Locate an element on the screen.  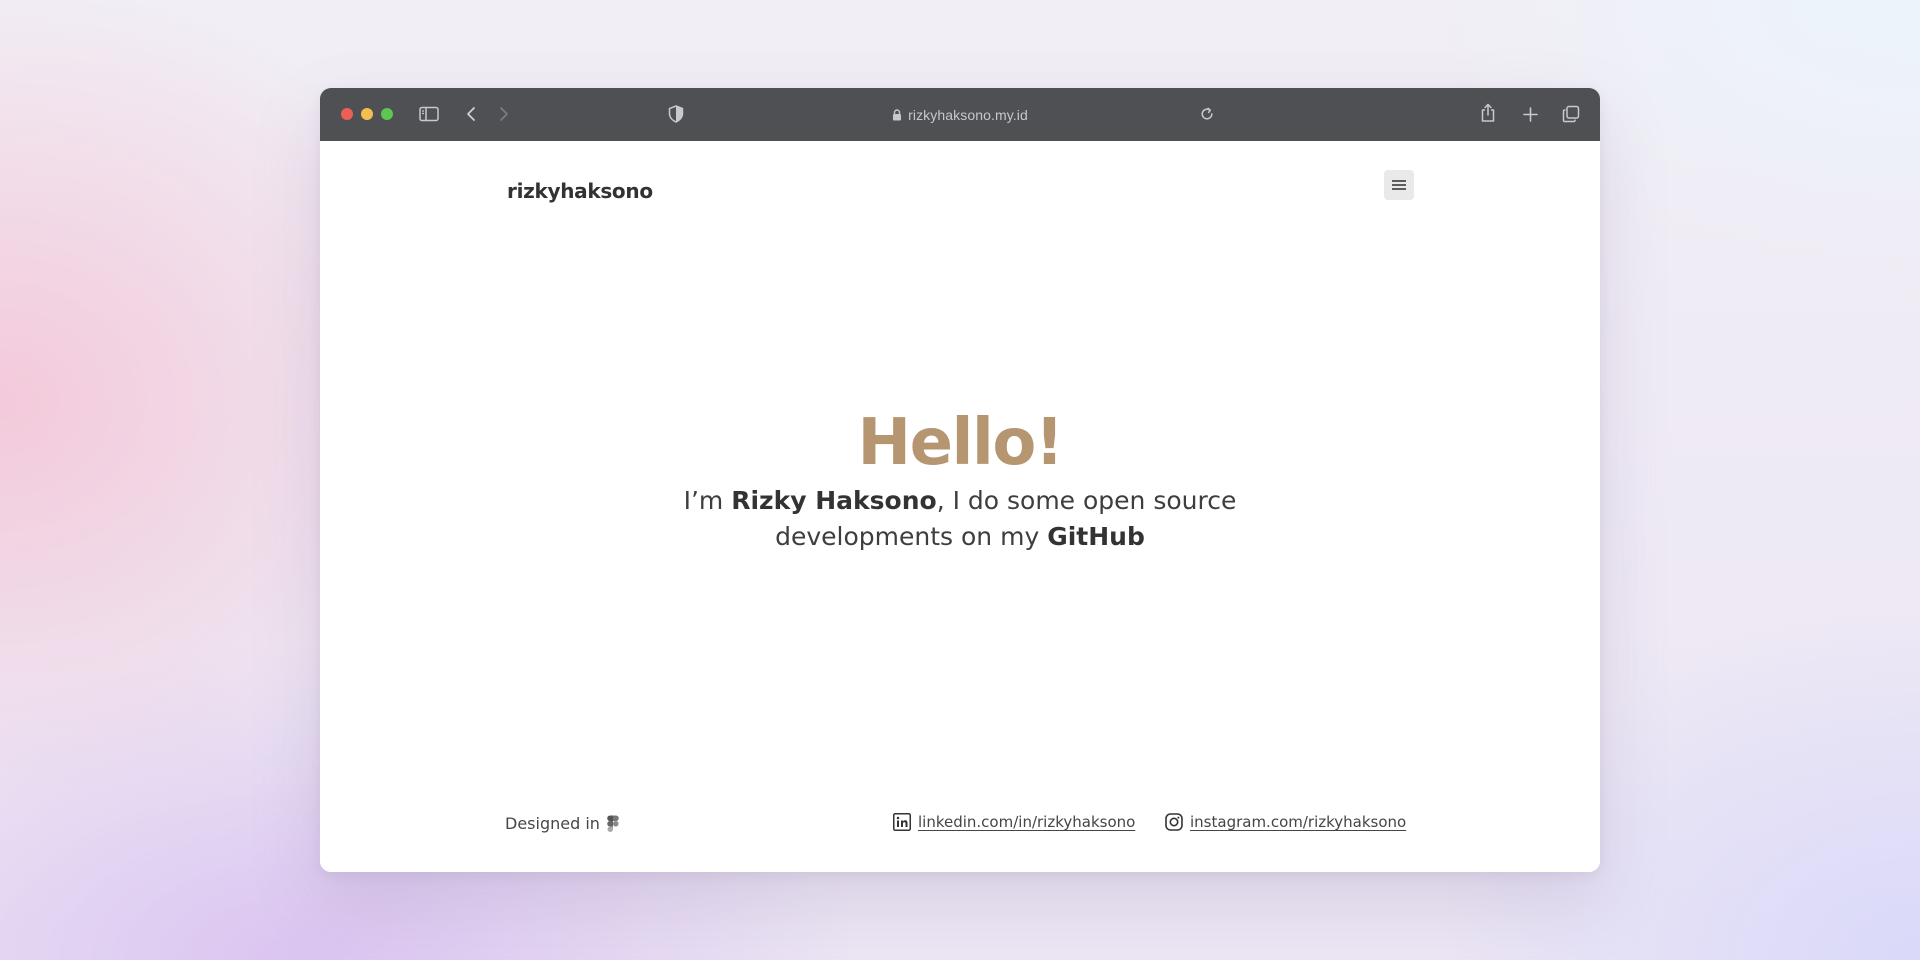
zoom-window-button is located at coordinates (387, 114).